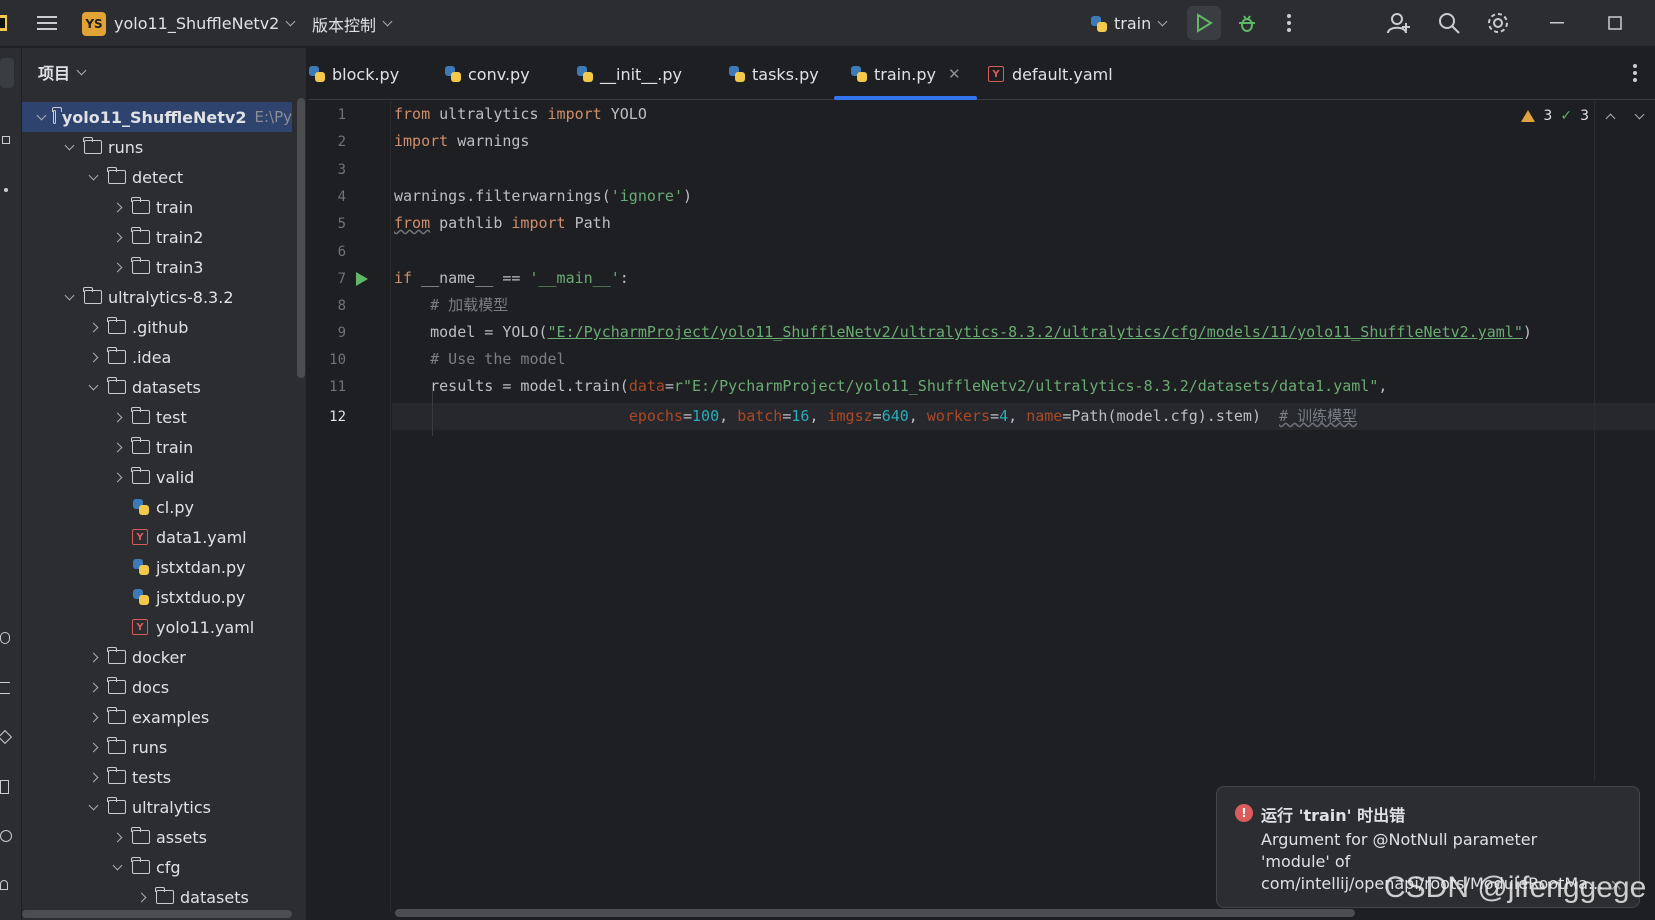 Image resolution: width=1655 pixels, height=920 pixels. What do you see at coordinates (1610, 118) in the screenshot?
I see `chevron-up-icon` at bounding box center [1610, 118].